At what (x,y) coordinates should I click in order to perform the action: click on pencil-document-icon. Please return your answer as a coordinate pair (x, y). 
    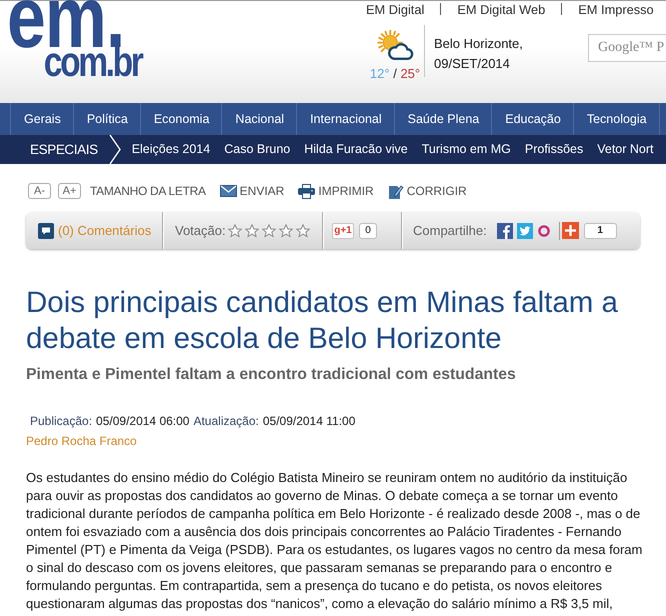
    Looking at the image, I should click on (396, 191).